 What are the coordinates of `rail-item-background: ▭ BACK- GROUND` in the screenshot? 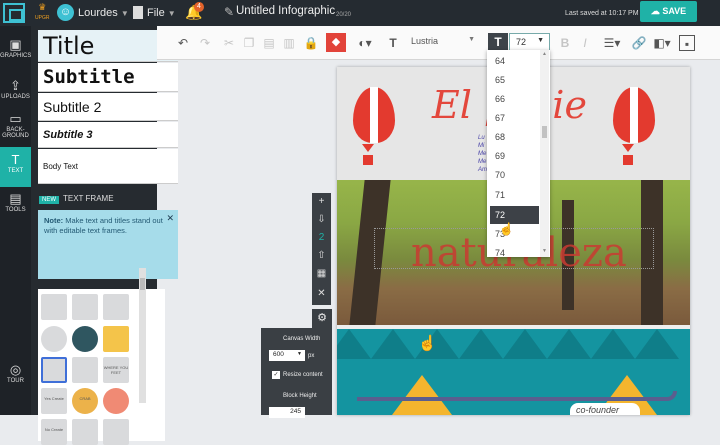 It's located at (15, 128).